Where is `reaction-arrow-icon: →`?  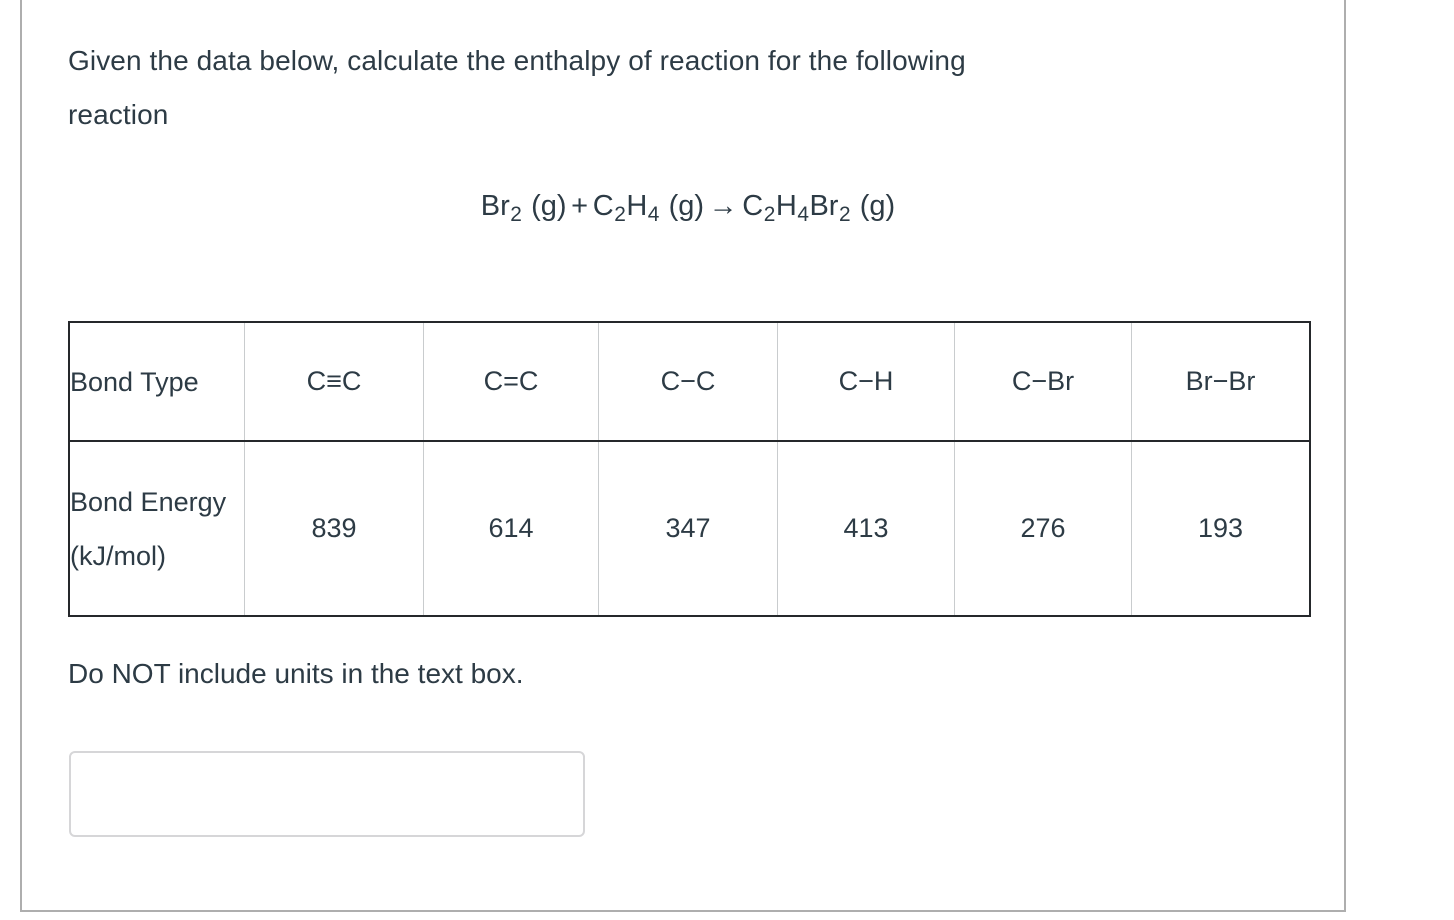 reaction-arrow-icon: → is located at coordinates (723, 206).